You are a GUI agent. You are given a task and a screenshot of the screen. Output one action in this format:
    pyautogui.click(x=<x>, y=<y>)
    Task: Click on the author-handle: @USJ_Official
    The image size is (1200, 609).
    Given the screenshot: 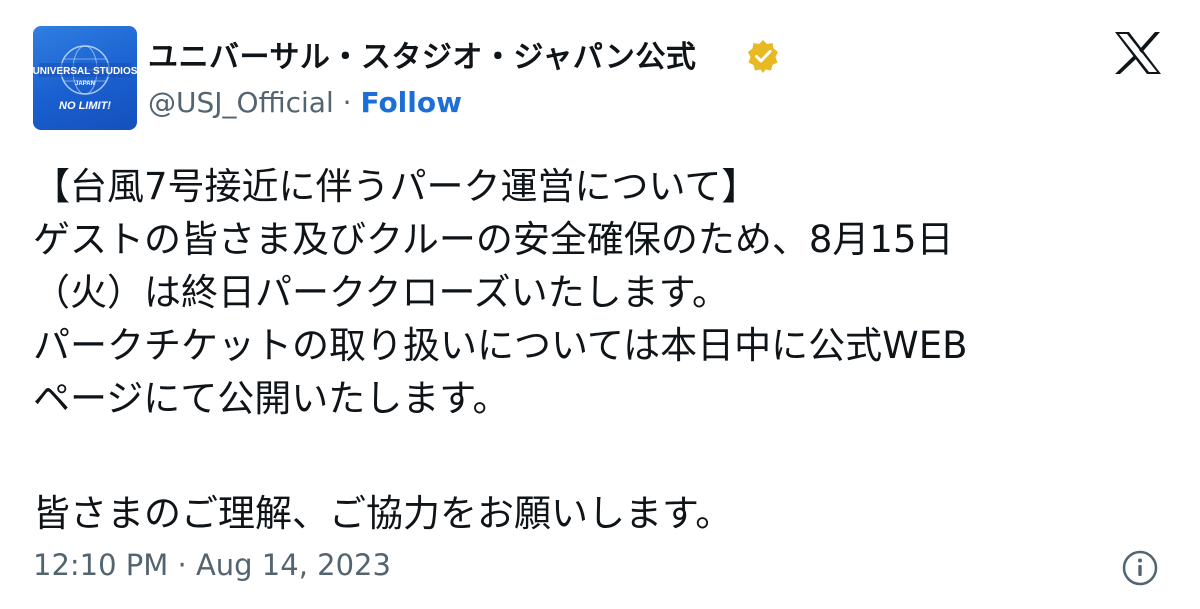 What is the action you would take?
    pyautogui.click(x=241, y=102)
    